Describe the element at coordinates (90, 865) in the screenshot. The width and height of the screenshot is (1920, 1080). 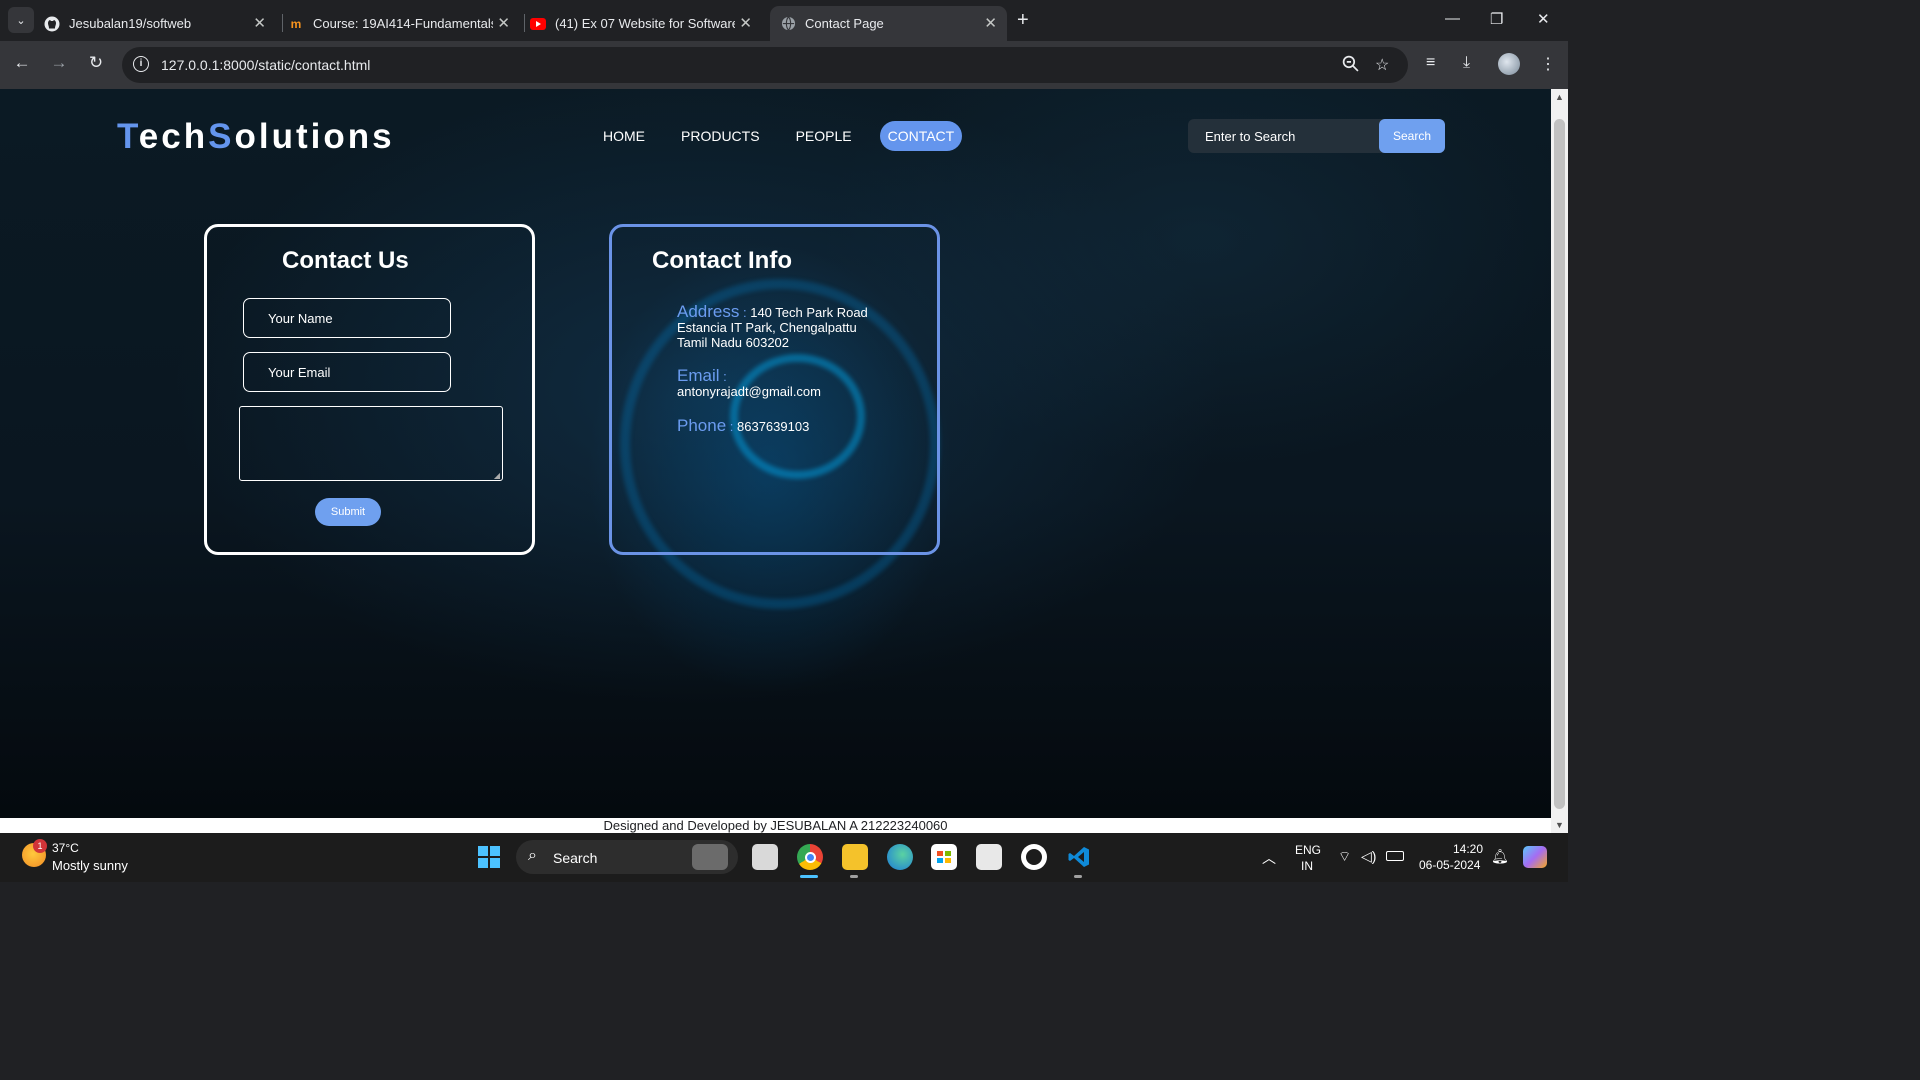
I see `weather-desc: Mostly sunny` at that location.